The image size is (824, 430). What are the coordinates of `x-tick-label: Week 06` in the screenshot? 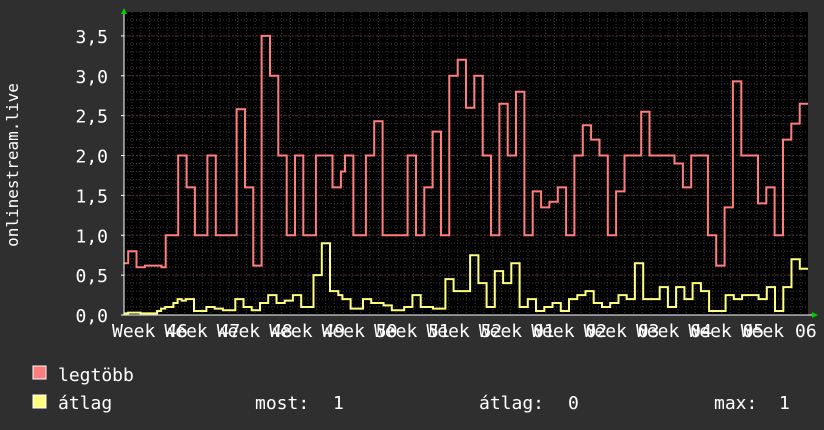 It's located at (779, 331).